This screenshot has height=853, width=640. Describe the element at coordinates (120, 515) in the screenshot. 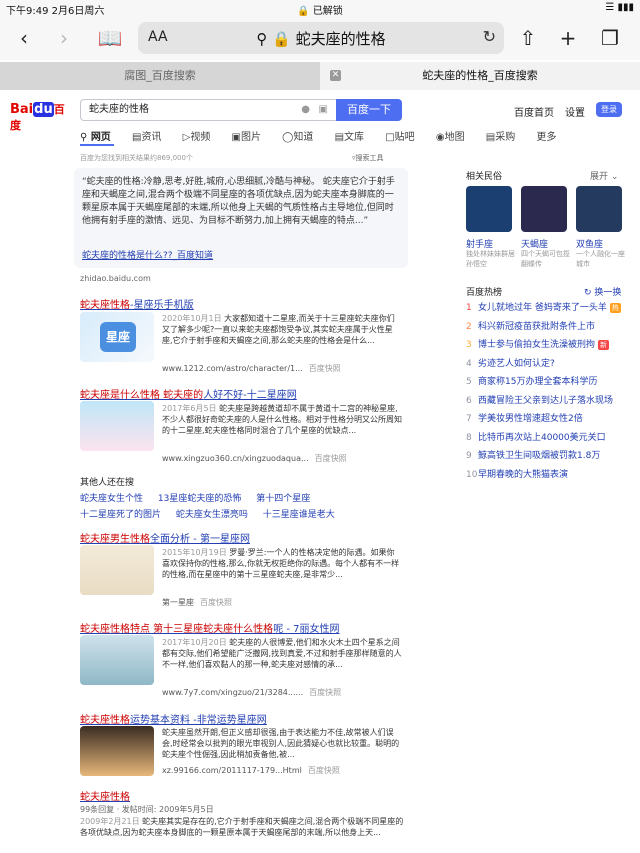

I see `related-search-link: 十二星座死了的图片` at that location.